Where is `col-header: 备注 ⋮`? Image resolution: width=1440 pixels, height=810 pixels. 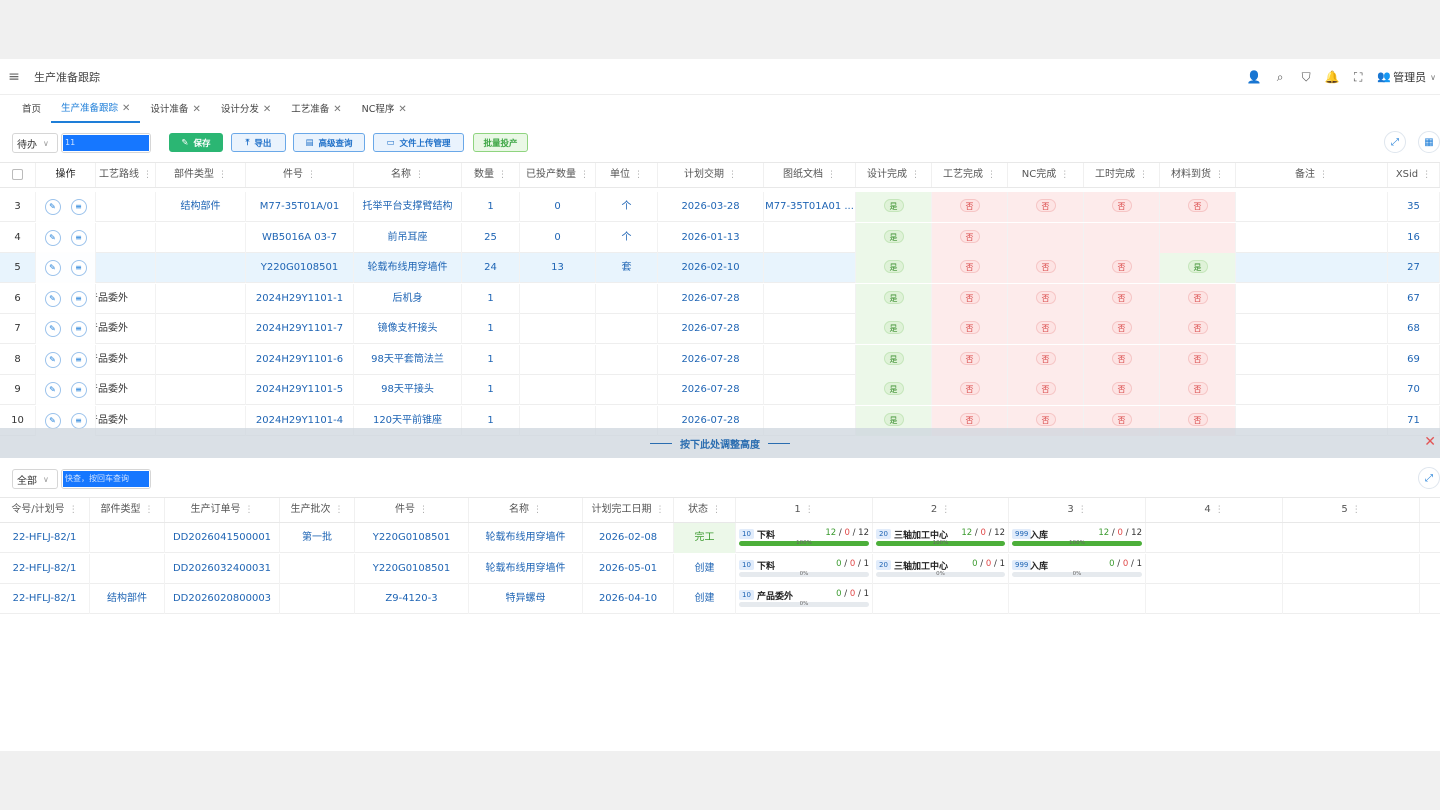 col-header: 备注 ⋮ is located at coordinates (1312, 175).